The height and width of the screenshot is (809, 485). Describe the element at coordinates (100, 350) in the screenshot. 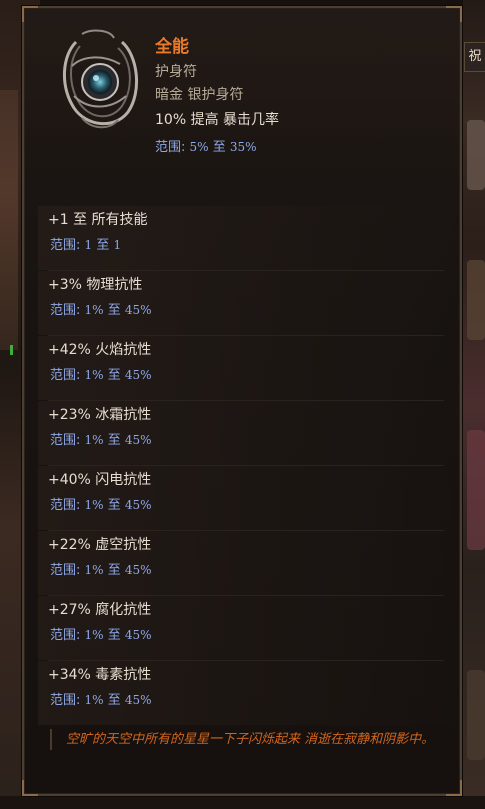

I see `affix-value: +42% 火焰抗性` at that location.